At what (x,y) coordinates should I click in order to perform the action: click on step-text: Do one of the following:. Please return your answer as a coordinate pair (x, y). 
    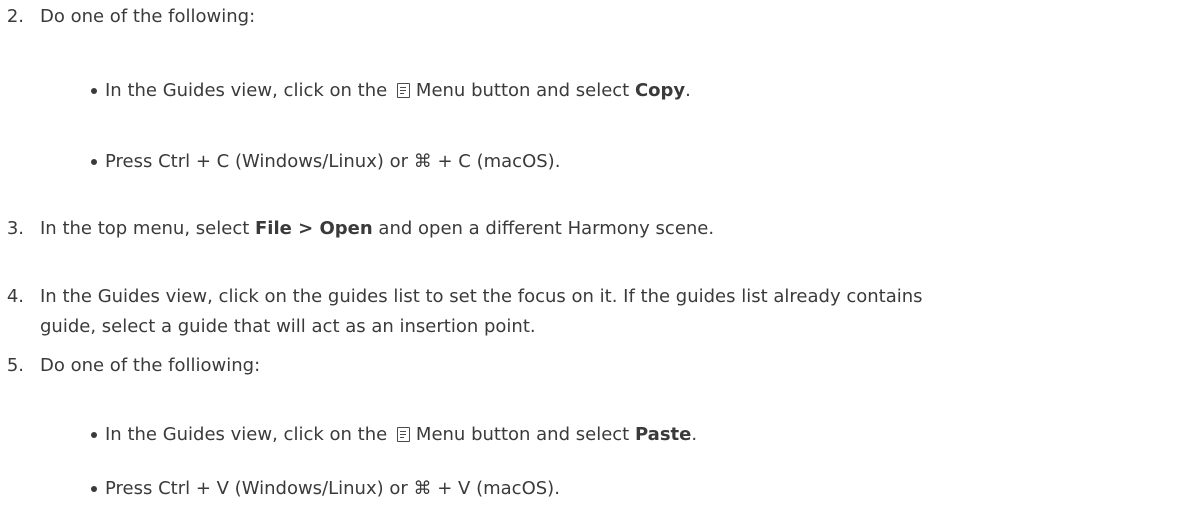
    Looking at the image, I should click on (148, 16).